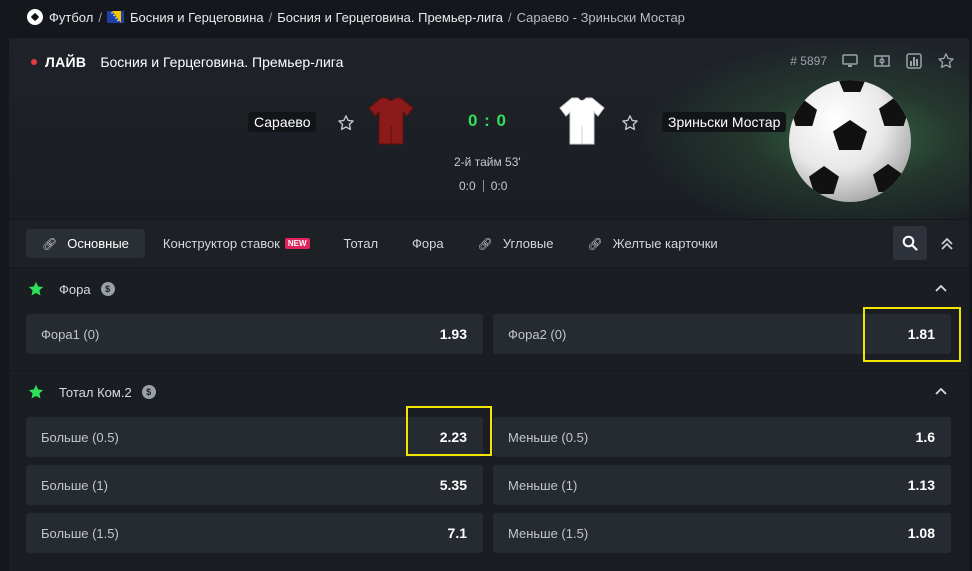 This screenshot has height=571, width=972. Describe the element at coordinates (391, 121) in the screenshot. I see `home-jersey-icon` at that location.